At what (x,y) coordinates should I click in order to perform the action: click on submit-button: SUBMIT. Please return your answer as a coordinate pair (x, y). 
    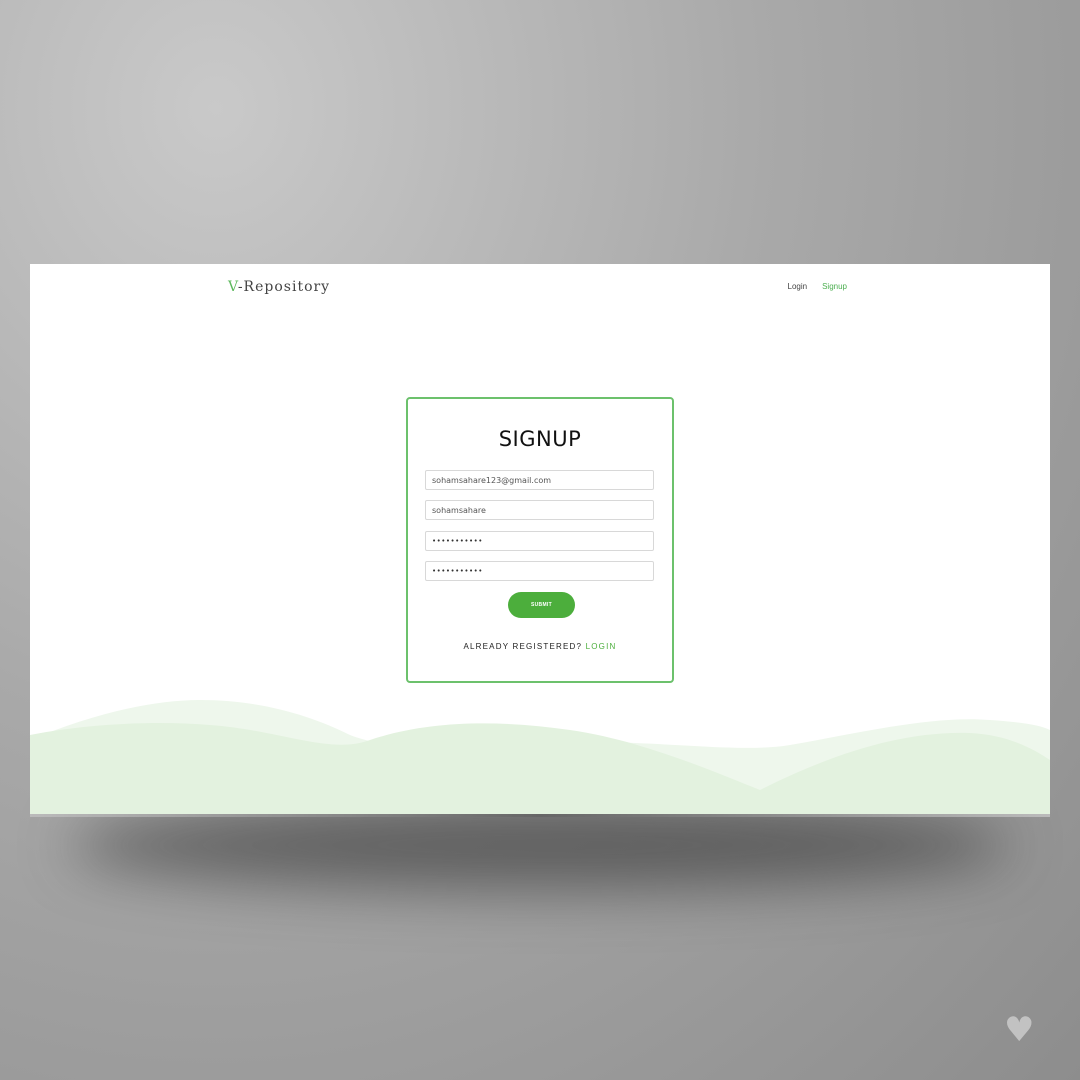
    Looking at the image, I should click on (541, 605).